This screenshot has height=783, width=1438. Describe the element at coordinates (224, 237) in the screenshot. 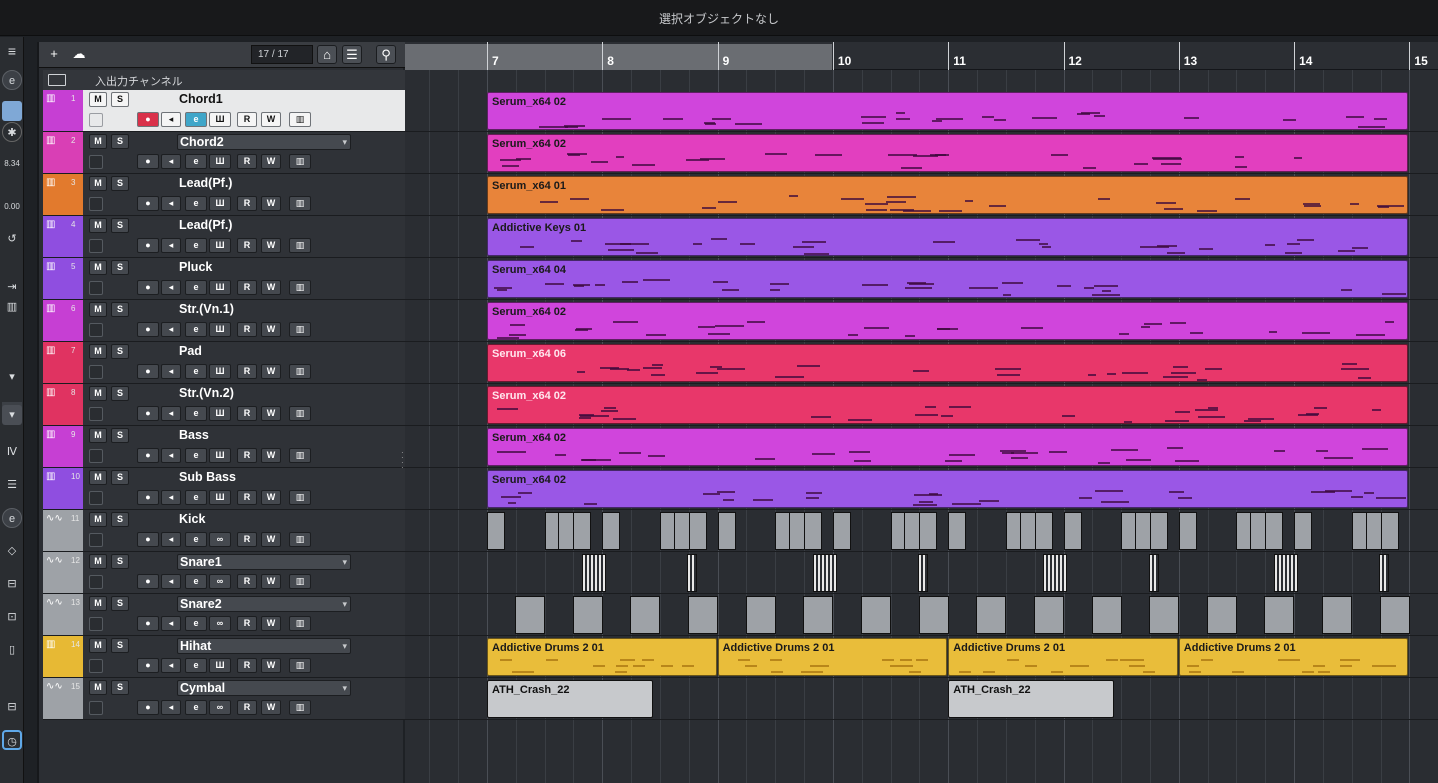

I see `track-row: ▥ 4 M S Lead(Pf.) ● ◂ e Ш R W ▥` at that location.